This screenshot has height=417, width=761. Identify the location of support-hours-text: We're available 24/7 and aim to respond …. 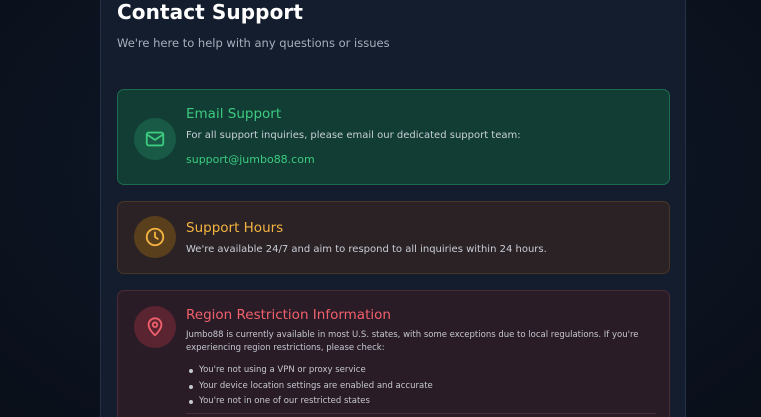
(366, 249).